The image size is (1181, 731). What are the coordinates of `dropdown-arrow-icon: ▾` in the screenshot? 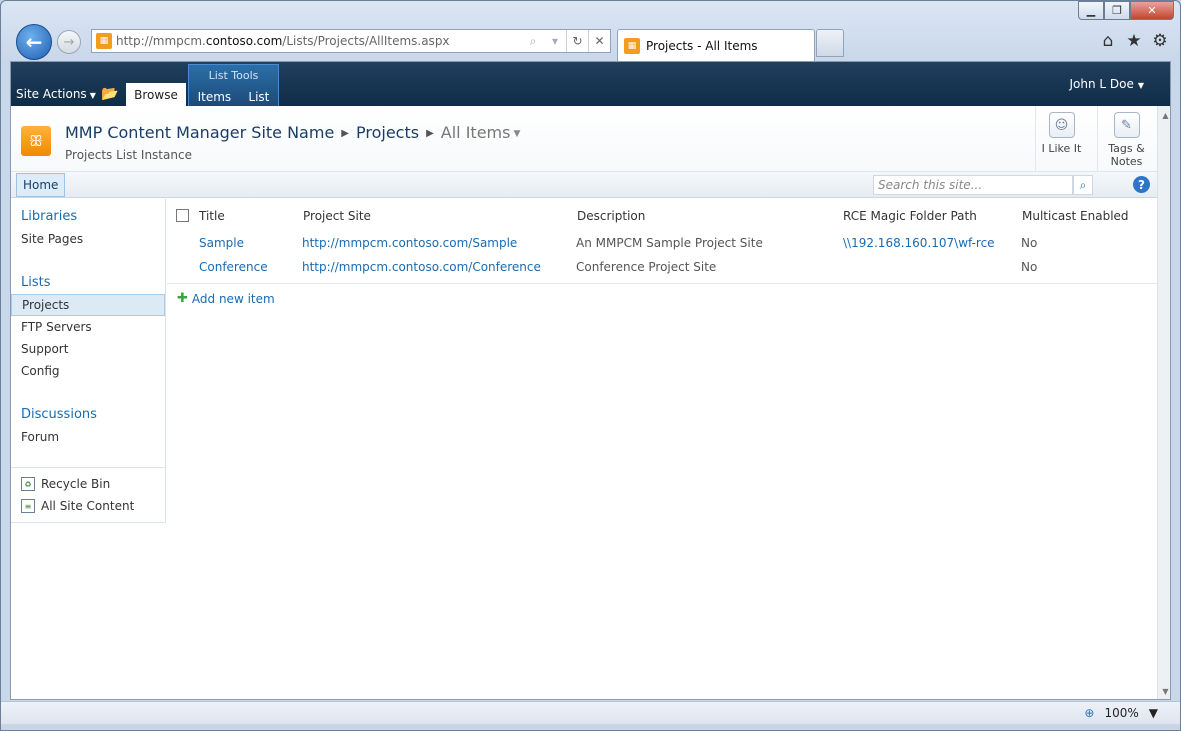 It's located at (555, 41).